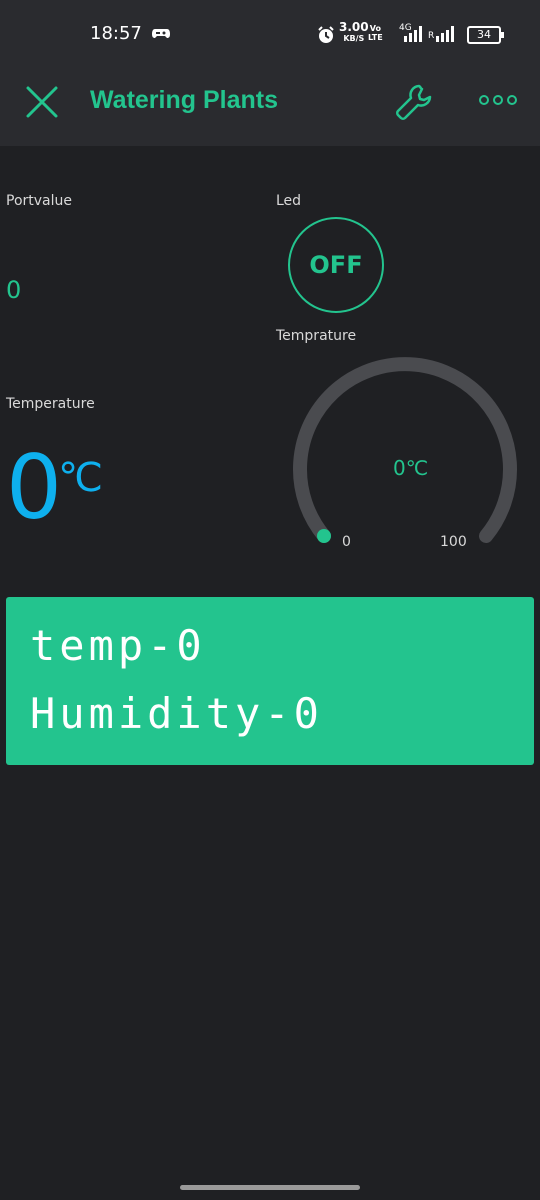  What do you see at coordinates (431, 36) in the screenshot?
I see `roaming-label: R` at bounding box center [431, 36].